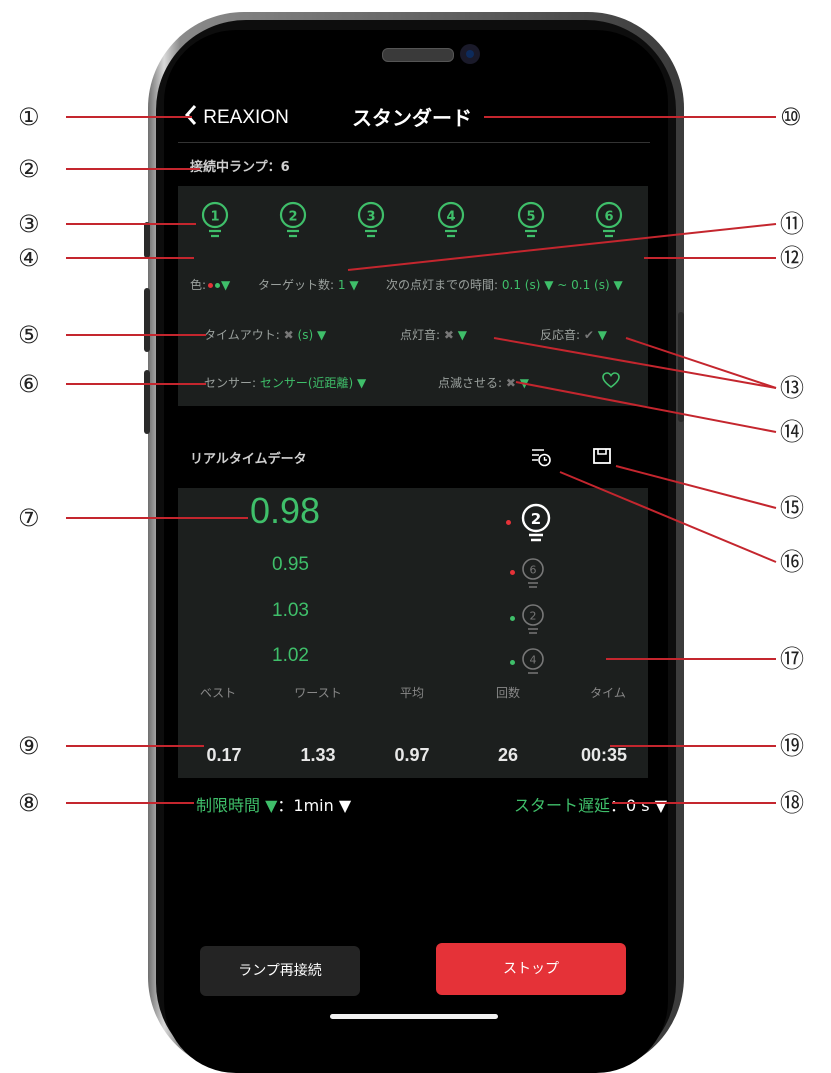 The width and height of the screenshot is (831, 1073). Describe the element at coordinates (29, 335) in the screenshot. I see `callout-5: ⑤` at that location.